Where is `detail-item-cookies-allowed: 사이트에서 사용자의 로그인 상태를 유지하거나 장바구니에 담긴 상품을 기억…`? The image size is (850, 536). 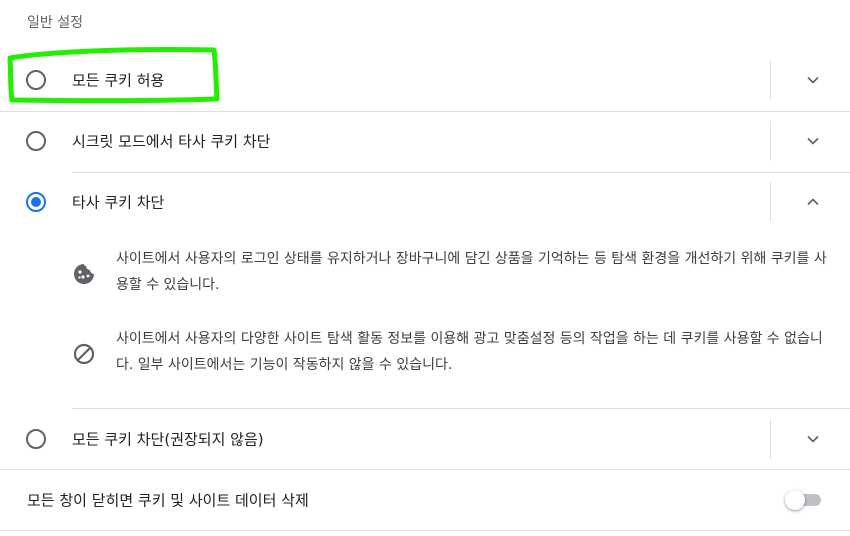 detail-item-cookies-allowed: 사이트에서 사용자의 로그인 상태를 유지하거나 장바구니에 담긴 상품을 기억… is located at coordinates (452, 274).